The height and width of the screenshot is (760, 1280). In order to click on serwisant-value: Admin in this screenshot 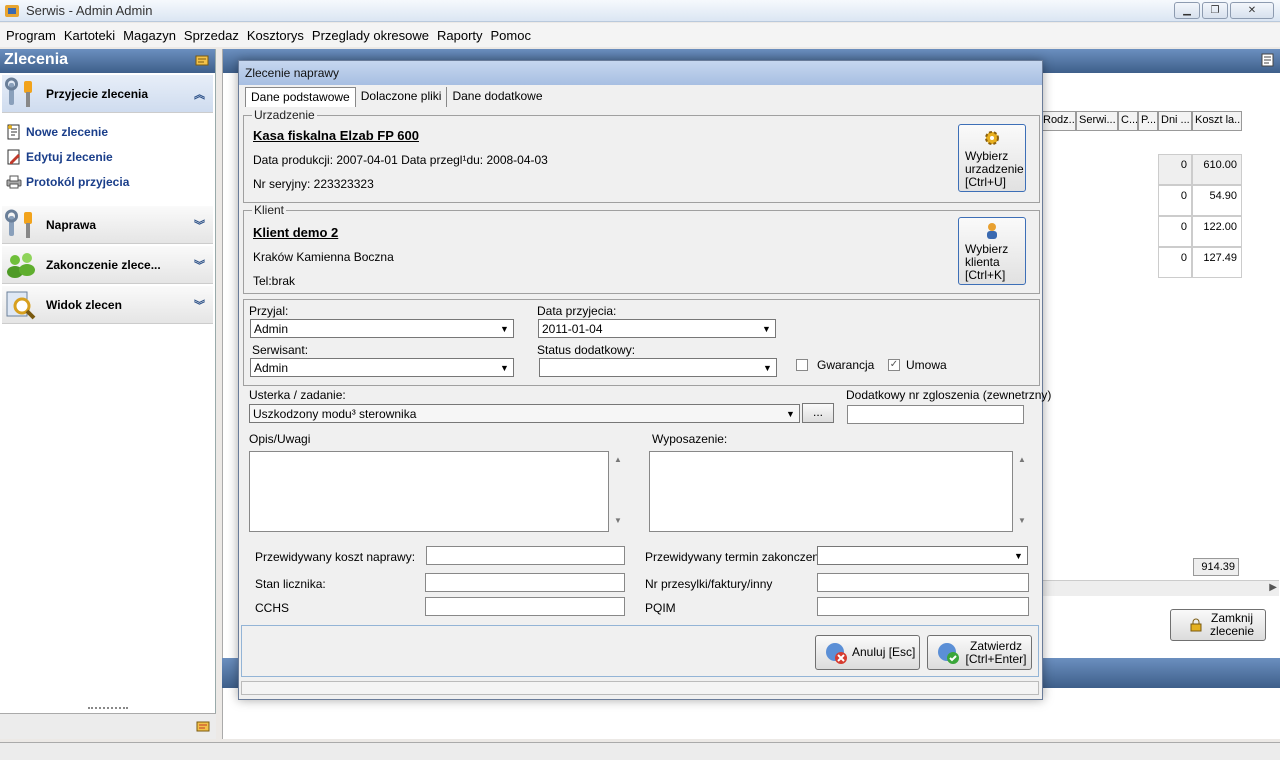, I will do `click(271, 368)`.